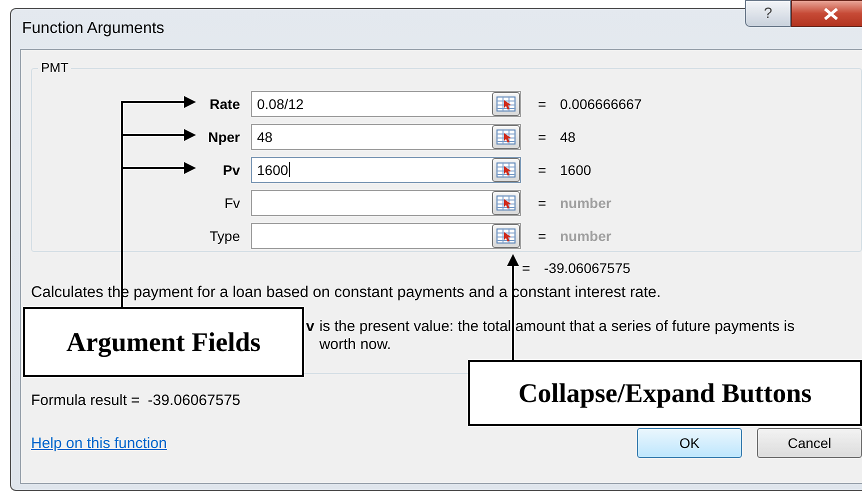 The width and height of the screenshot is (862, 493). Describe the element at coordinates (311, 327) in the screenshot. I see `argument-name: v` at that location.